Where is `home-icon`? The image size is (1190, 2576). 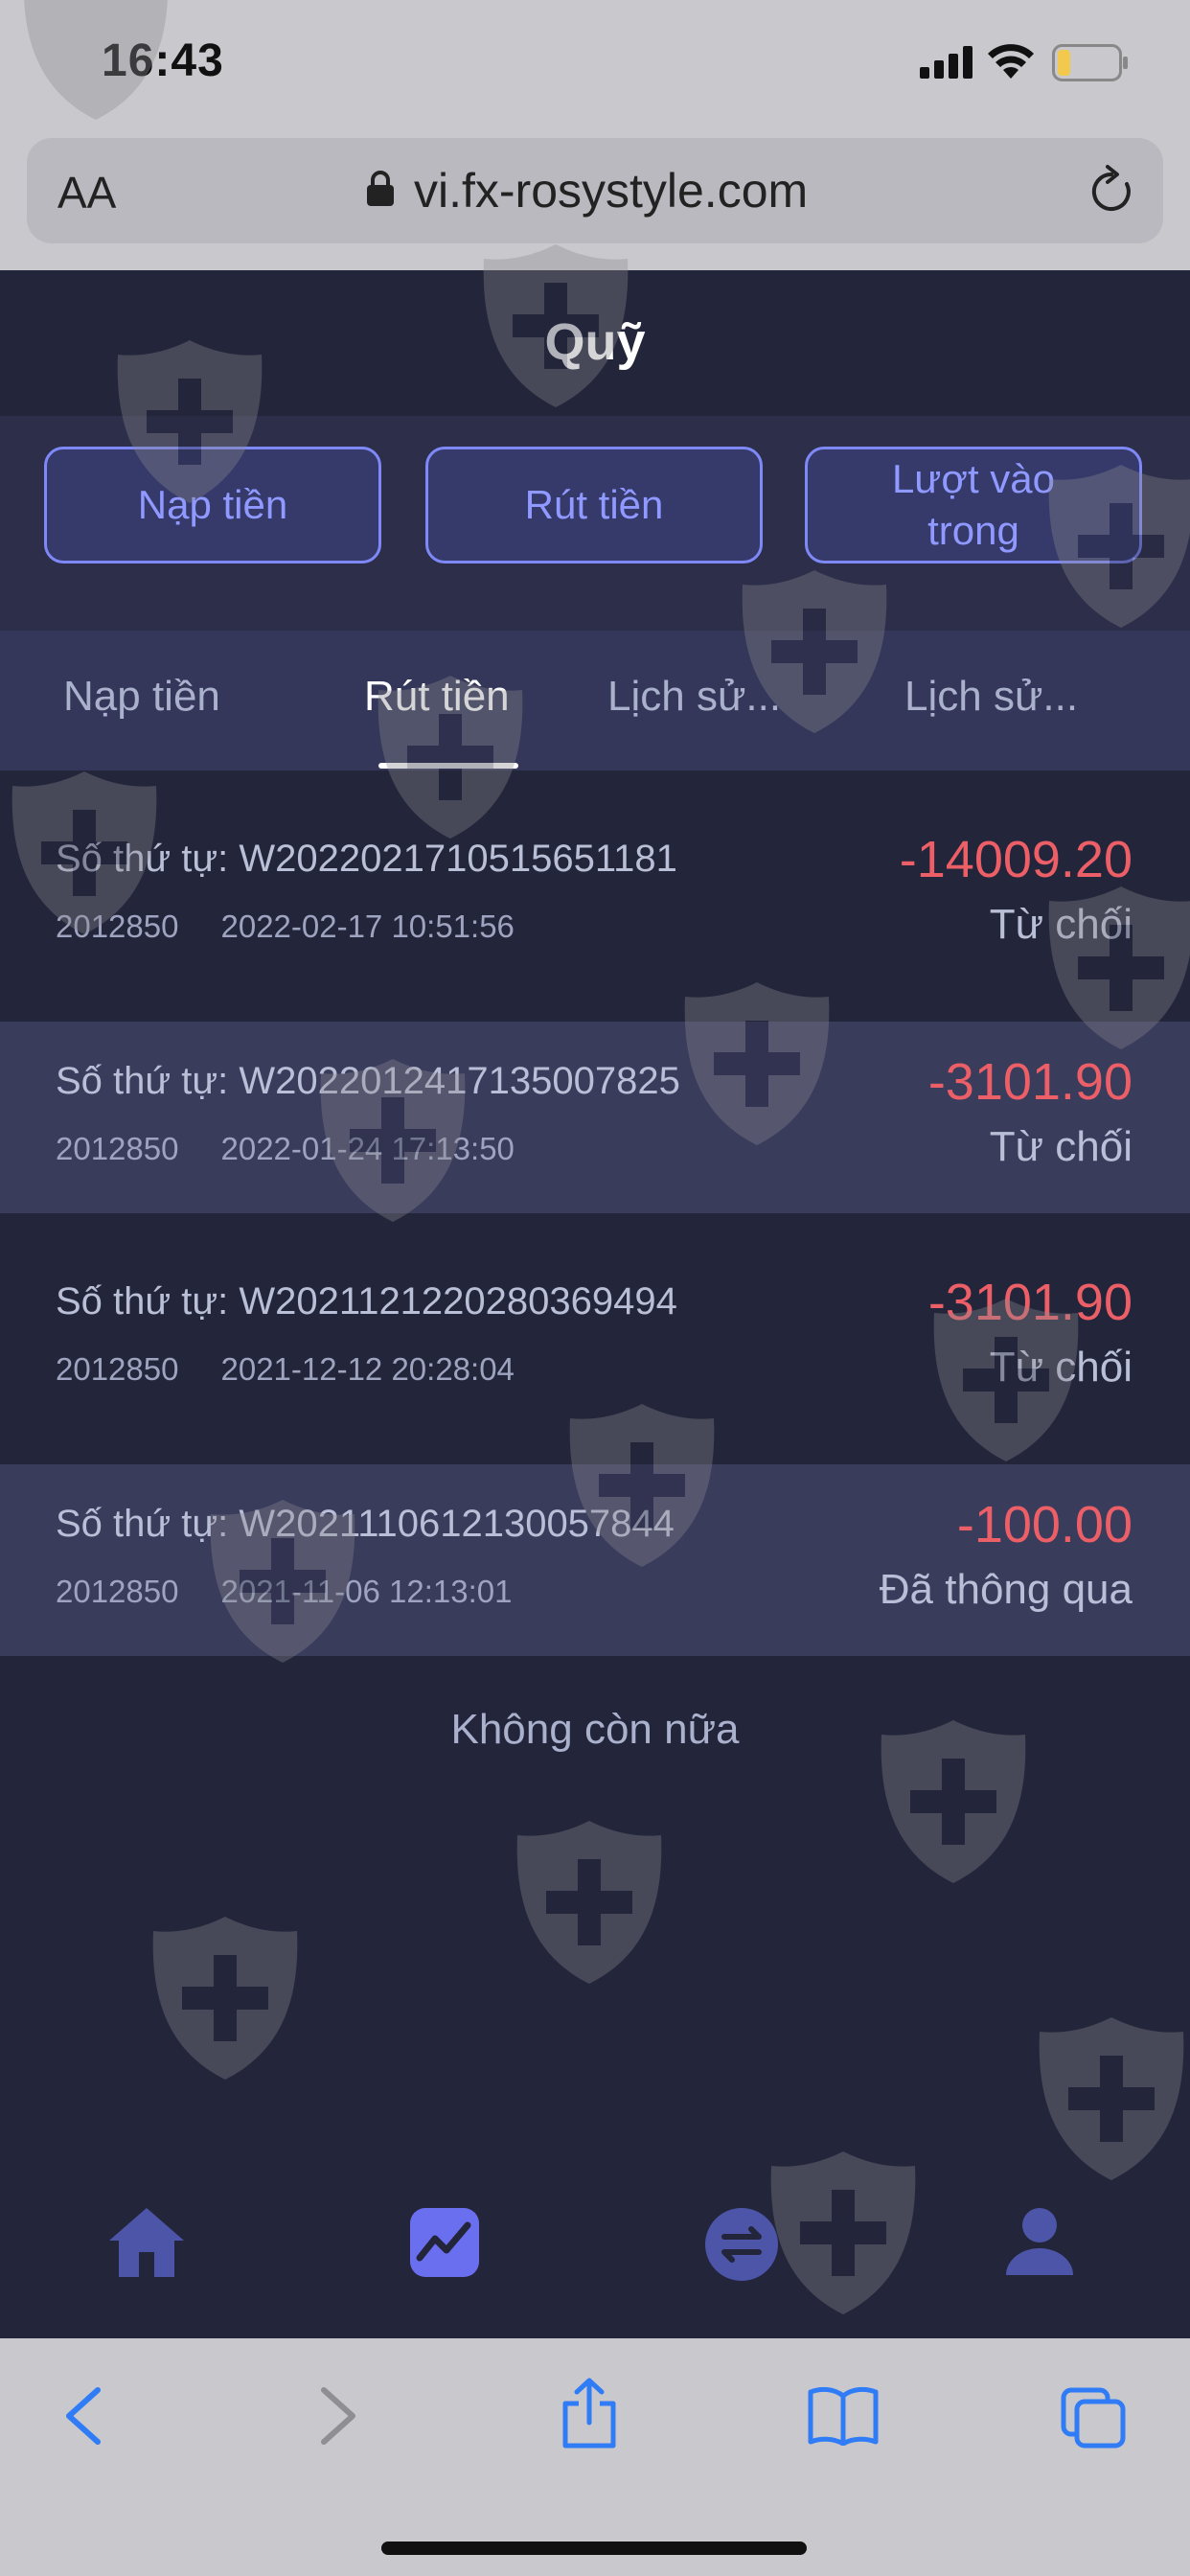
home-icon is located at coordinates (147, 2242).